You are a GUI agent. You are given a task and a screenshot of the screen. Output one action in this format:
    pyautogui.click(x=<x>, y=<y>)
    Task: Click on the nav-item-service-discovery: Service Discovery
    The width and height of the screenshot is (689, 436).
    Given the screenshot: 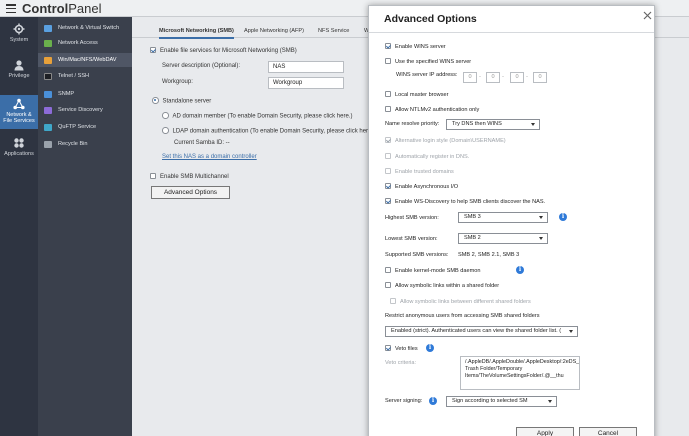 What is the action you would take?
    pyautogui.click(x=85, y=110)
    